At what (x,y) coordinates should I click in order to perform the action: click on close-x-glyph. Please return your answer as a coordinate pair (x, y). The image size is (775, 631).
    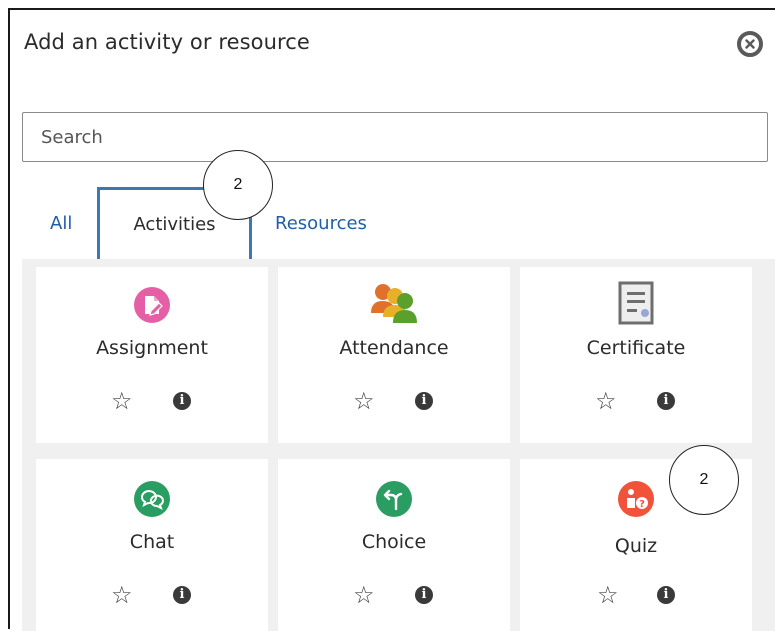
    Looking at the image, I should click on (750, 44).